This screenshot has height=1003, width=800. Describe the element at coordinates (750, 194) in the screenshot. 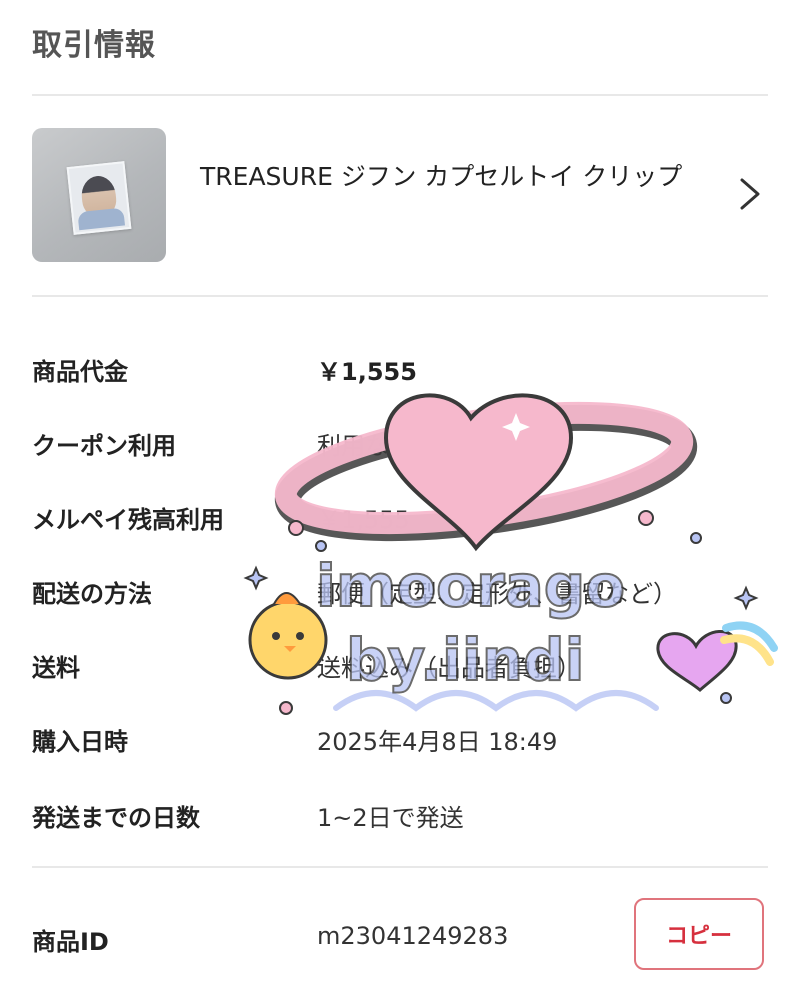

I see `chevron-right-icon` at that location.